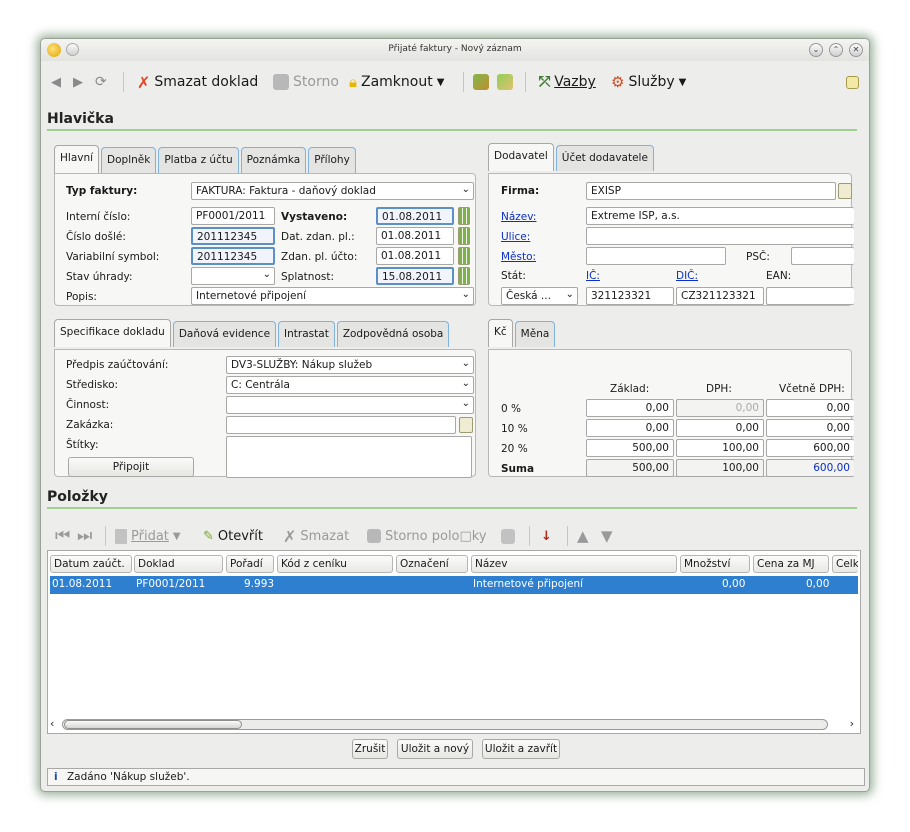 The height and width of the screenshot is (832, 910). What do you see at coordinates (129, 160) in the screenshot?
I see `tab-doplnek: Doplněk` at bounding box center [129, 160].